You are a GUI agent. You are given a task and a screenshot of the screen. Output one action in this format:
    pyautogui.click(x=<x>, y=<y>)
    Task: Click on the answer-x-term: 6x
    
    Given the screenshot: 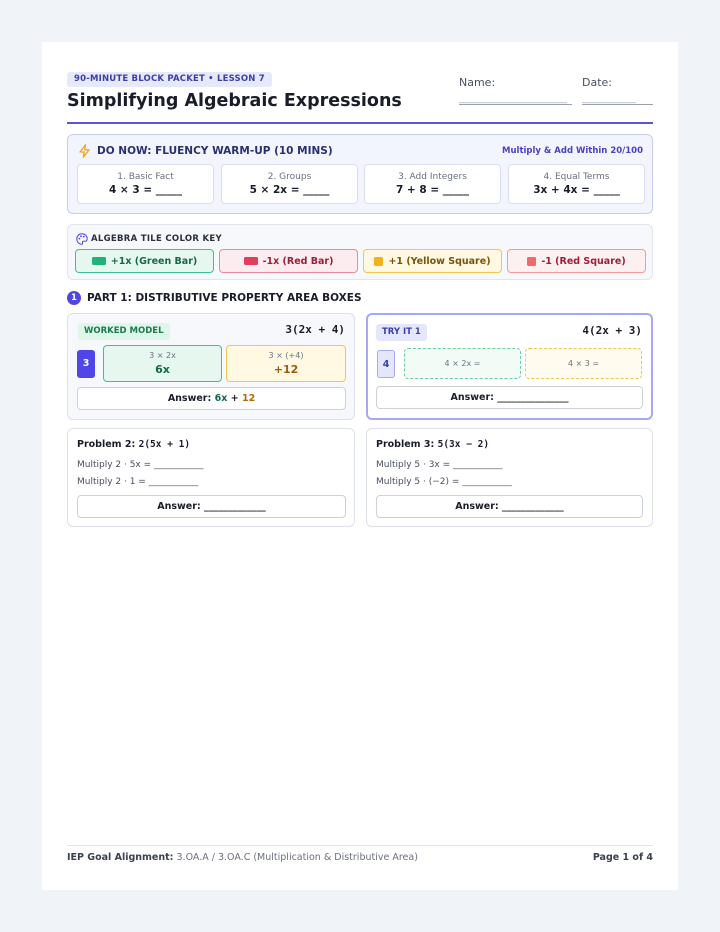 What is the action you would take?
    pyautogui.click(x=221, y=398)
    